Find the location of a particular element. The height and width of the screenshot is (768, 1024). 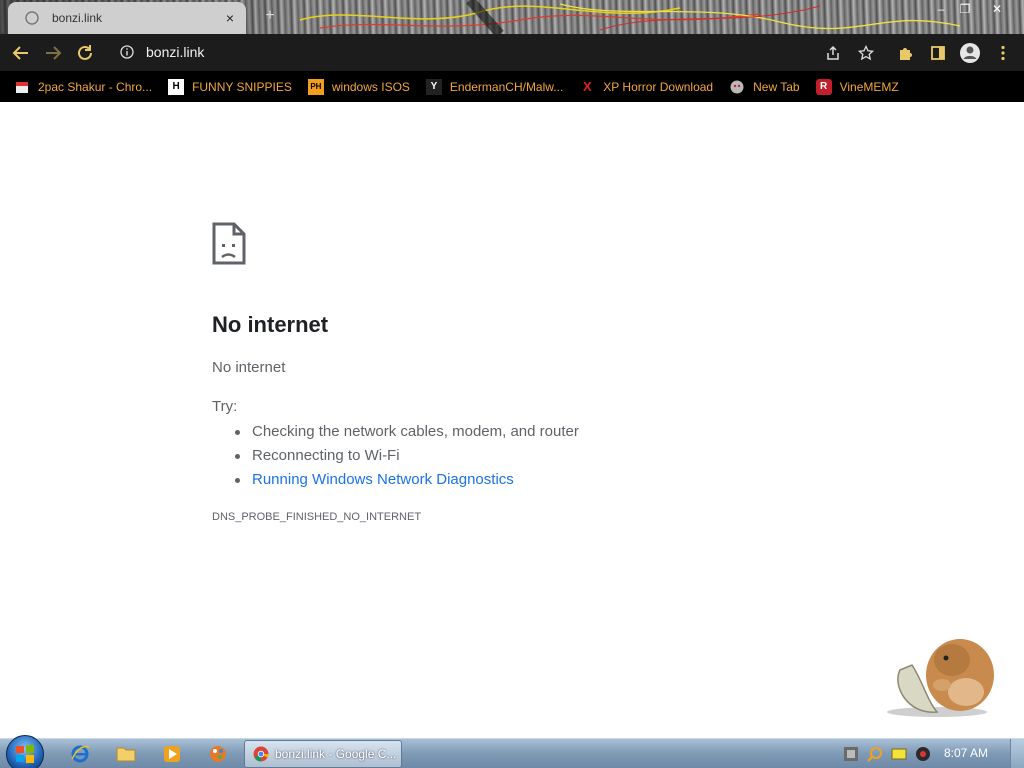

bookmark-windows-isos: PH windows ISOS is located at coordinates (358, 87).